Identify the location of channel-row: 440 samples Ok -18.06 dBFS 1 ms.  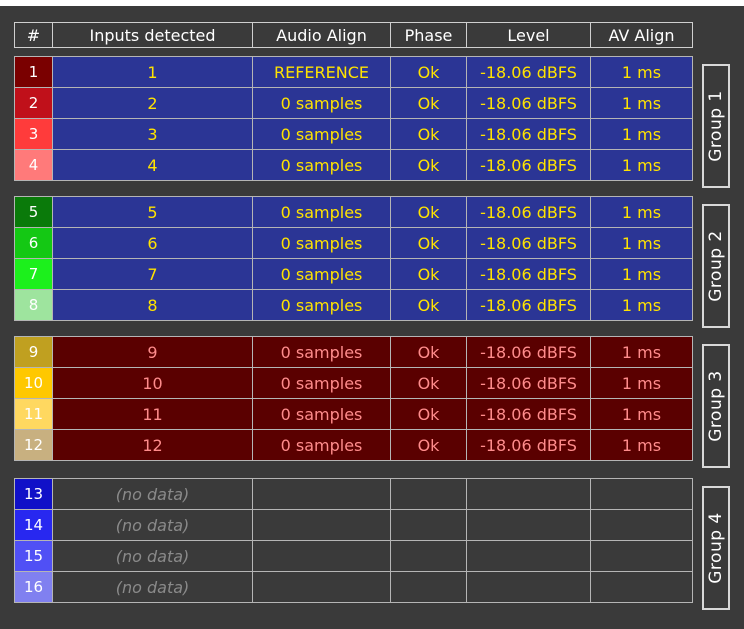
(353, 165).